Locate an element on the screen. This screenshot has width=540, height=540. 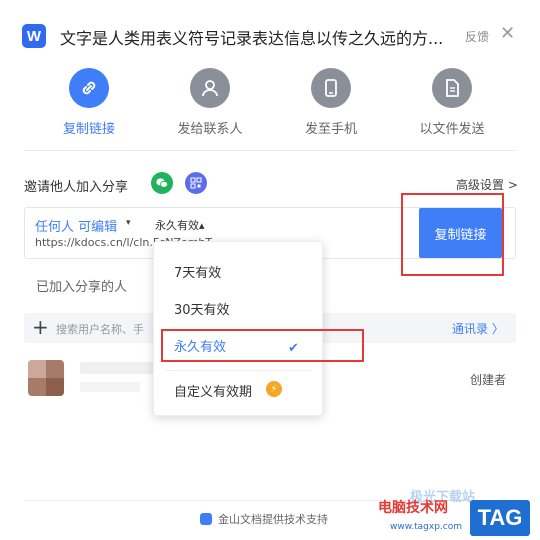
tab-label: 以文件发送 is located at coordinates (452, 129).